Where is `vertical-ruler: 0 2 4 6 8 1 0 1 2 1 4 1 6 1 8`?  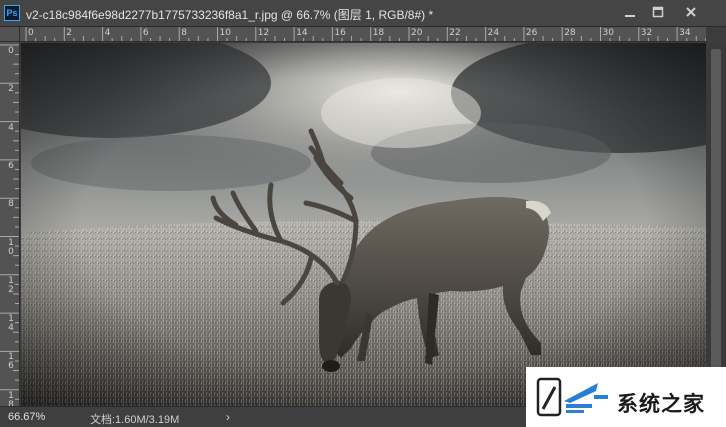 vertical-ruler: 0 2 4 6 8 1 0 1 2 1 4 1 6 1 8 is located at coordinates (10, 224).